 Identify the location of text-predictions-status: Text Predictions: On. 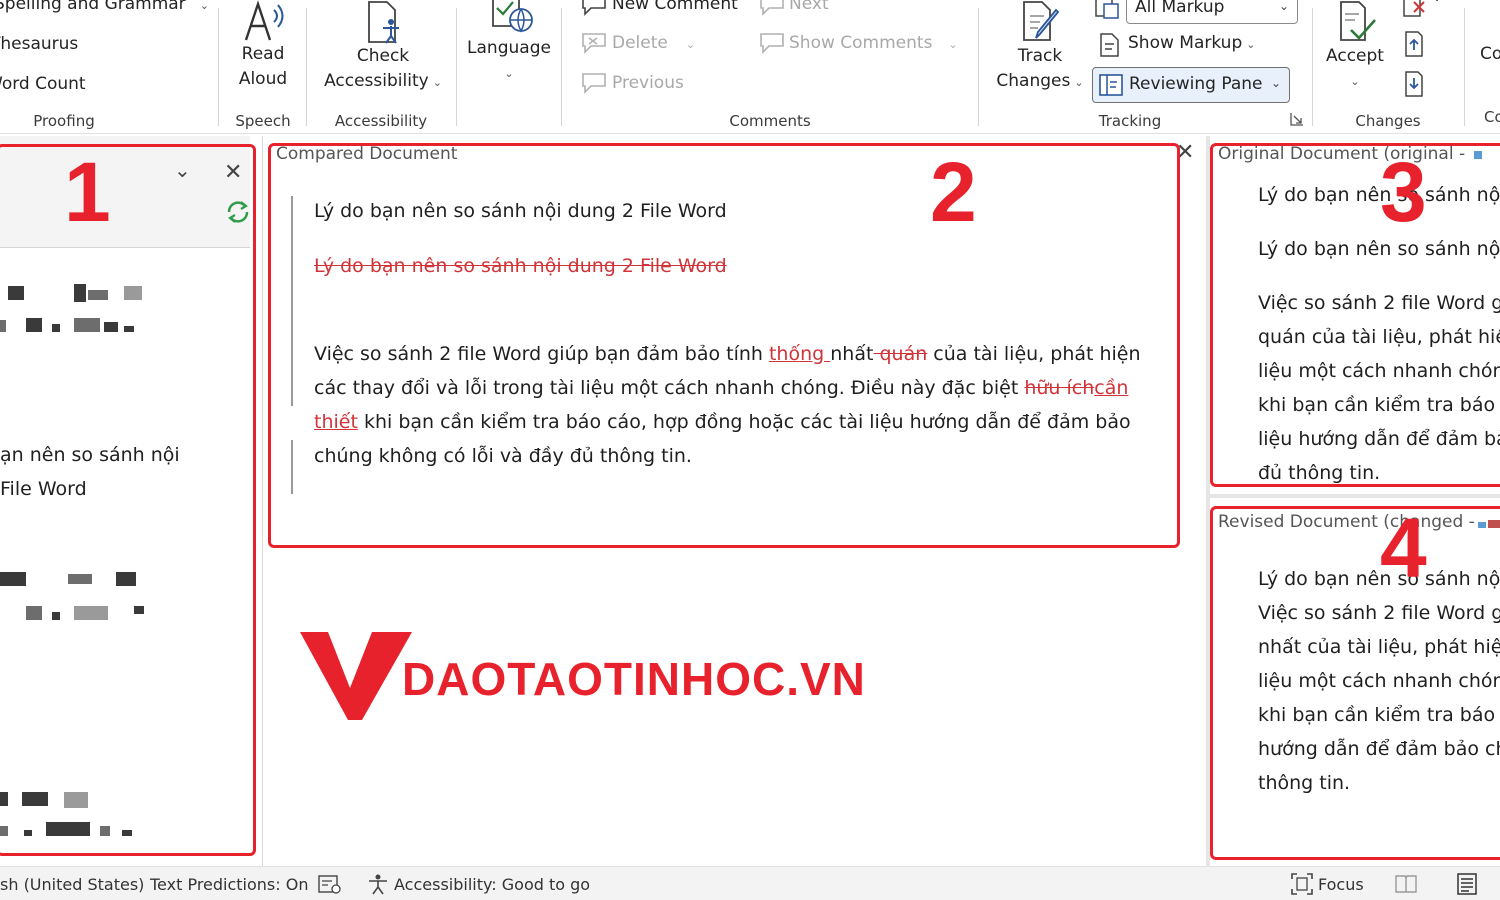
(229, 884).